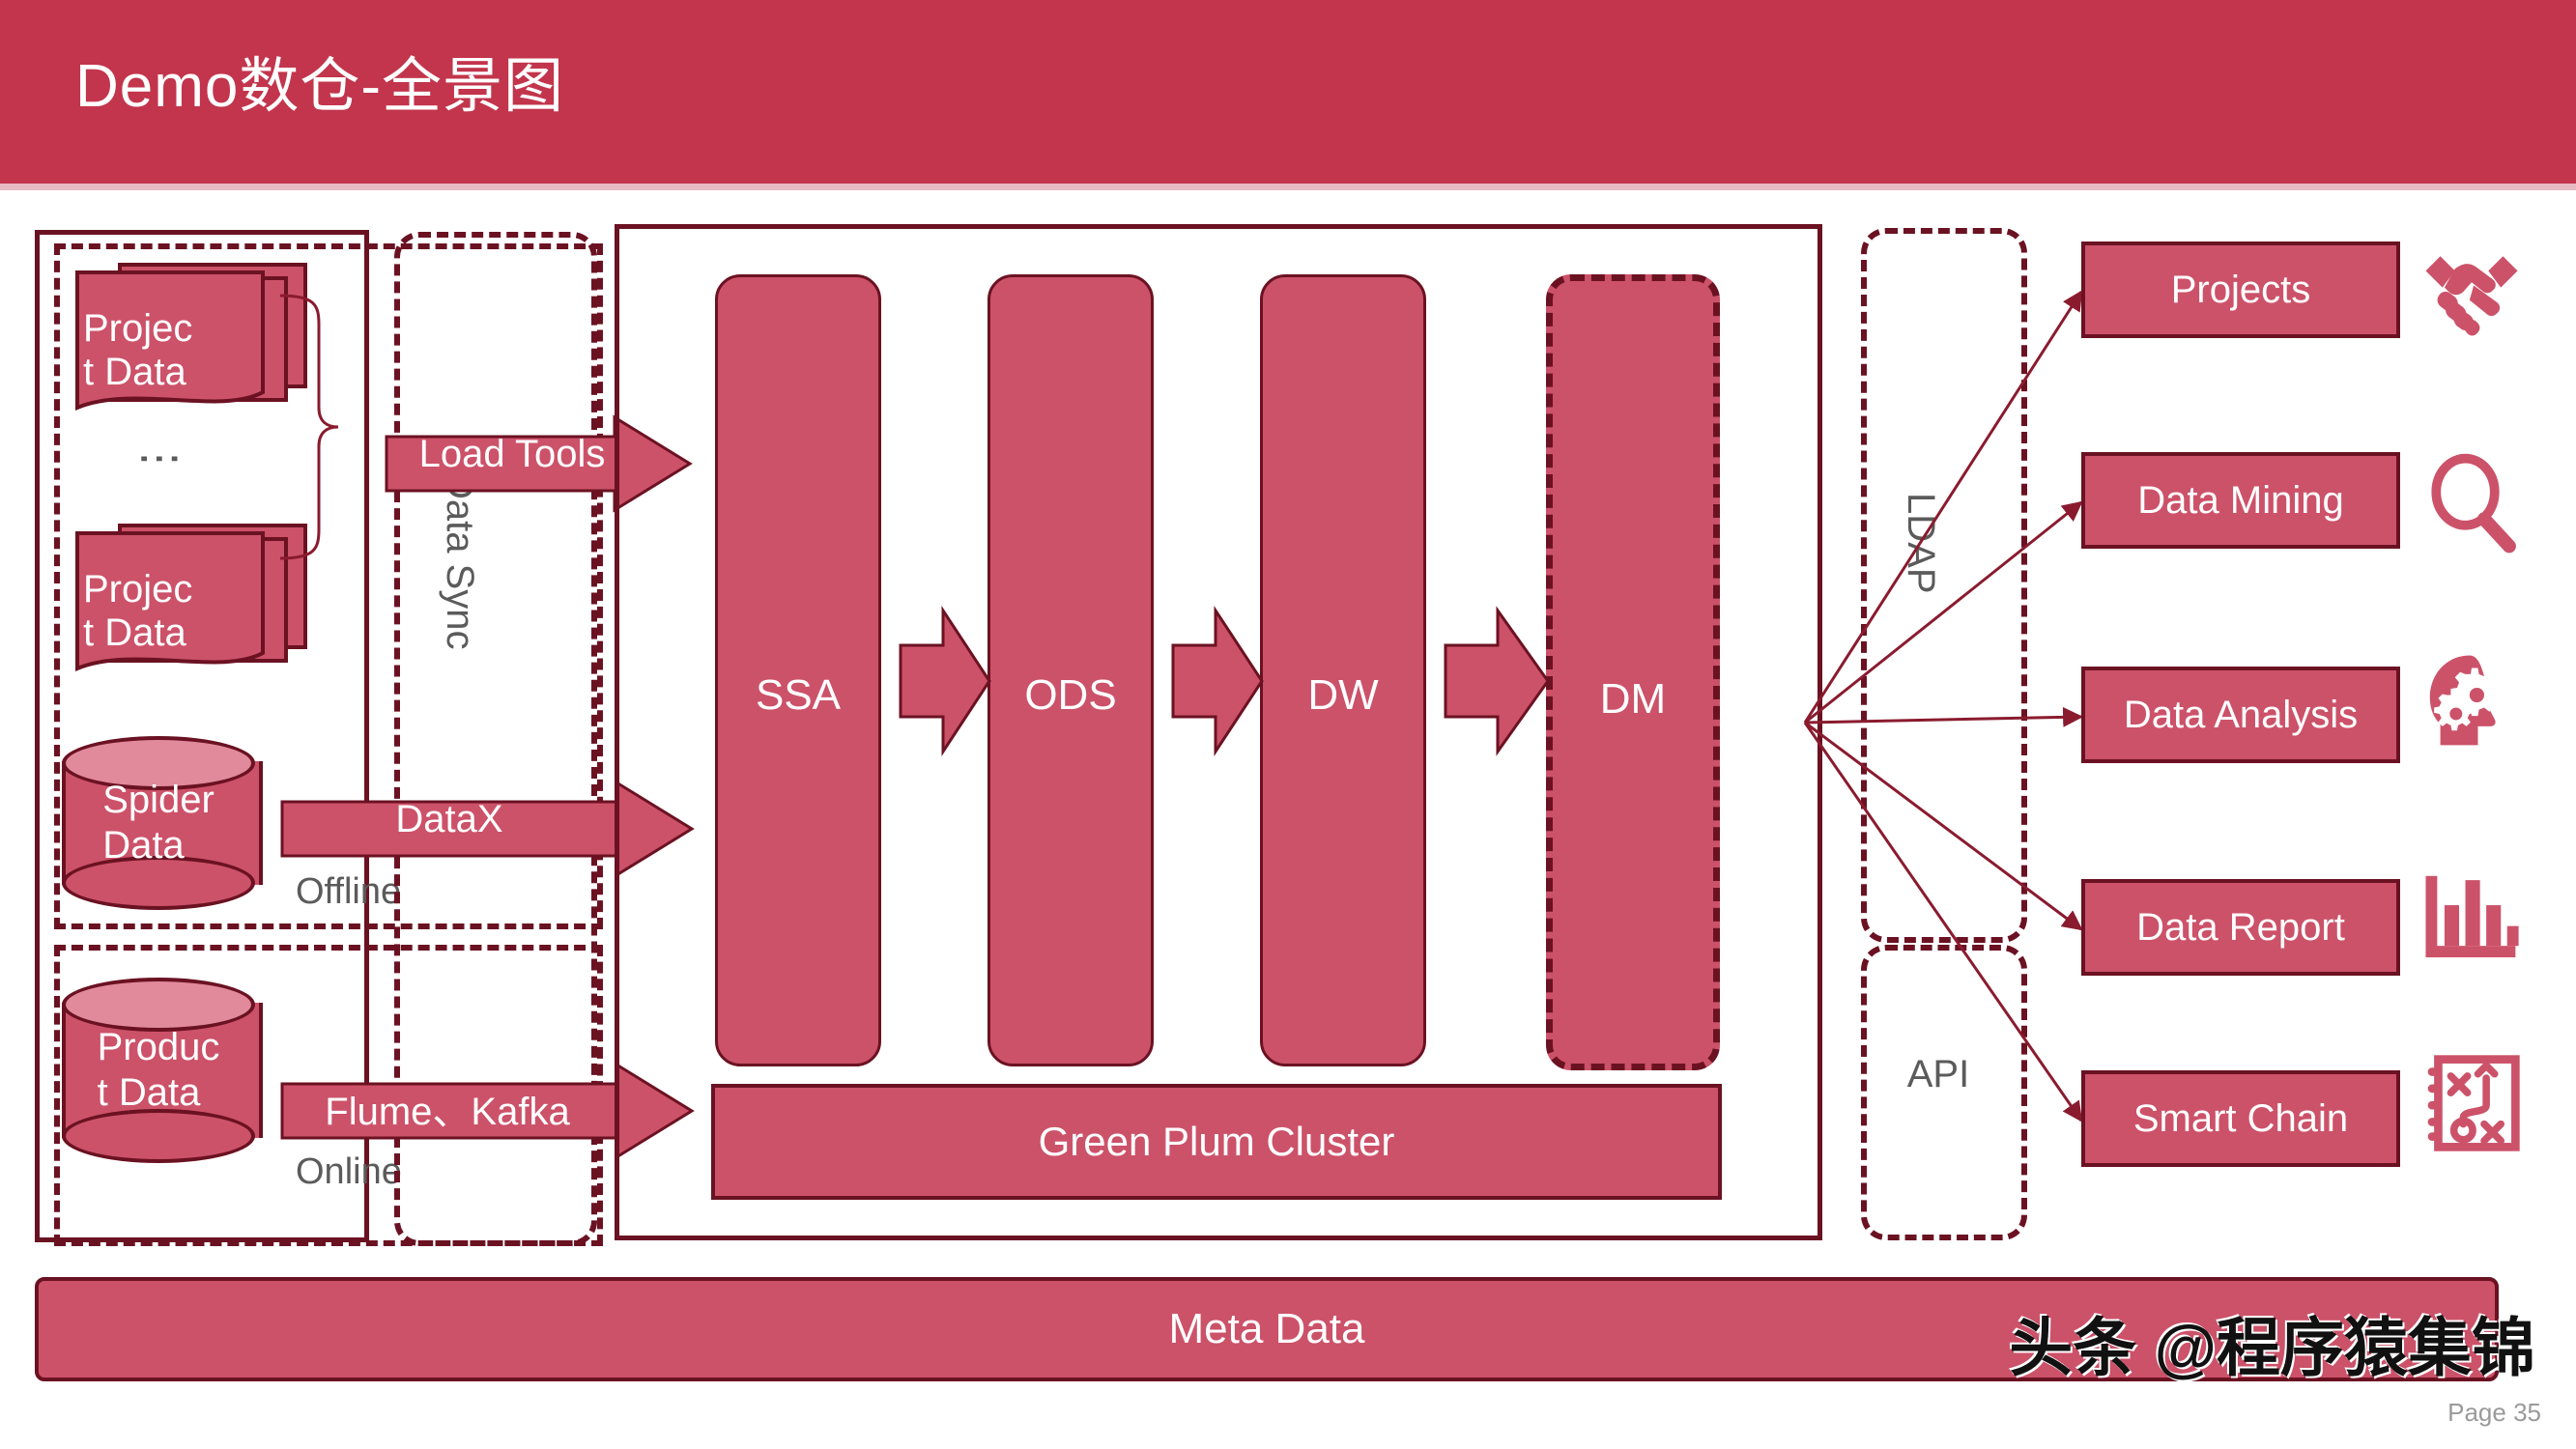 The image size is (2576, 1449). I want to click on pillar-ods: ODS, so click(1071, 670).